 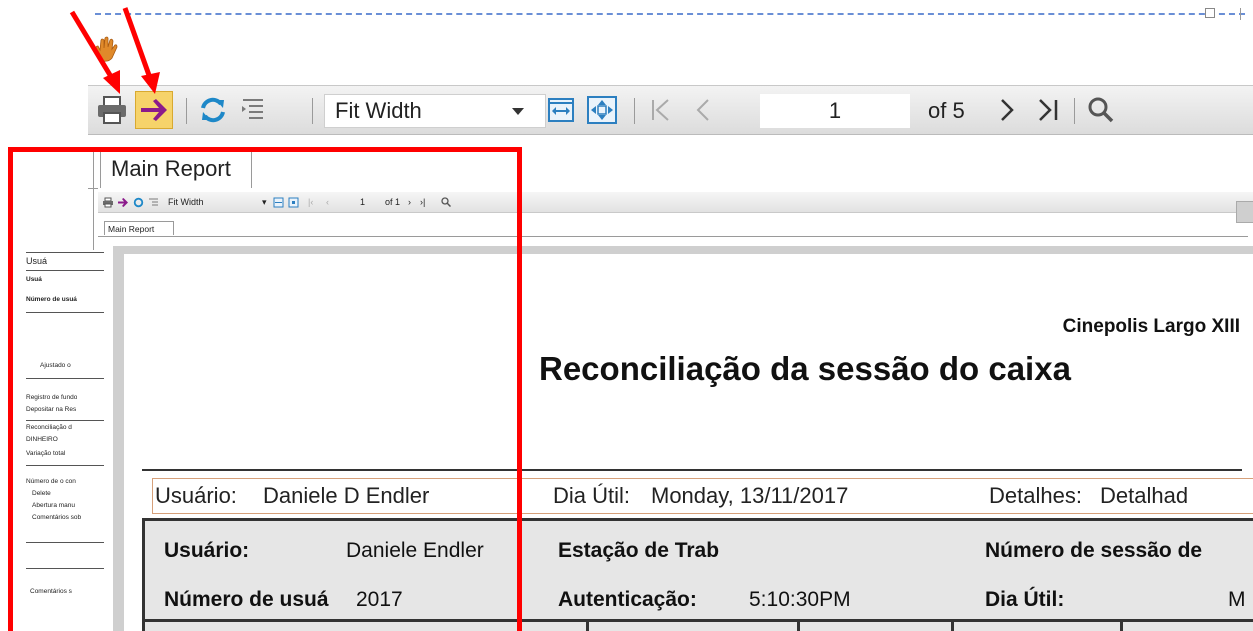 What do you see at coordinates (750, 495) in the screenshot?
I see `info-day-value: Monday, 13/11/2017` at bounding box center [750, 495].